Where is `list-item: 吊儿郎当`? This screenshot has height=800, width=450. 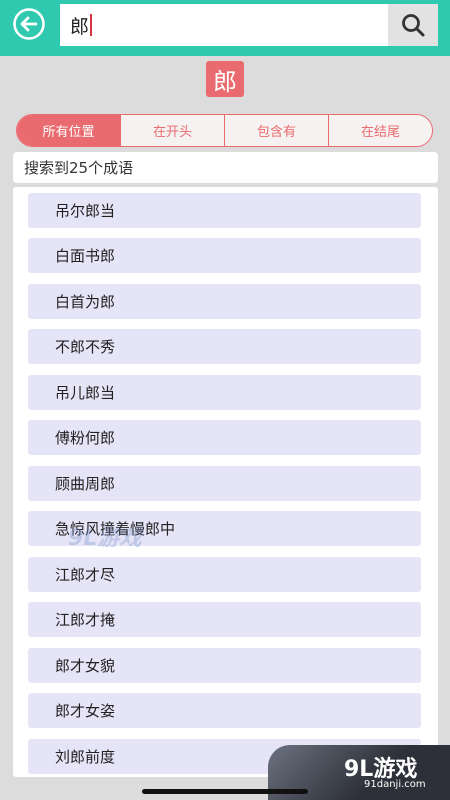
list-item: 吊儿郎当 is located at coordinates (224, 392).